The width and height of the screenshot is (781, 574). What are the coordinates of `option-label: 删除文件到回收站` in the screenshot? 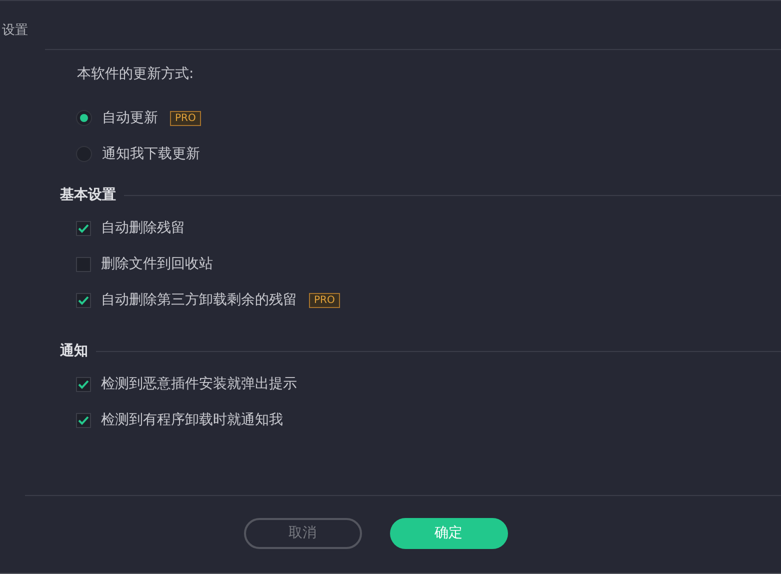 It's located at (157, 264).